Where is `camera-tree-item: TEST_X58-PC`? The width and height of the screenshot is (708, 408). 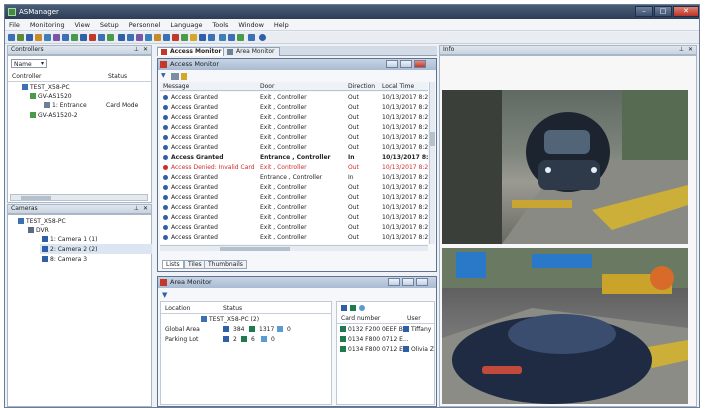 camera-tree-item: TEST_X58-PC is located at coordinates (46, 221).